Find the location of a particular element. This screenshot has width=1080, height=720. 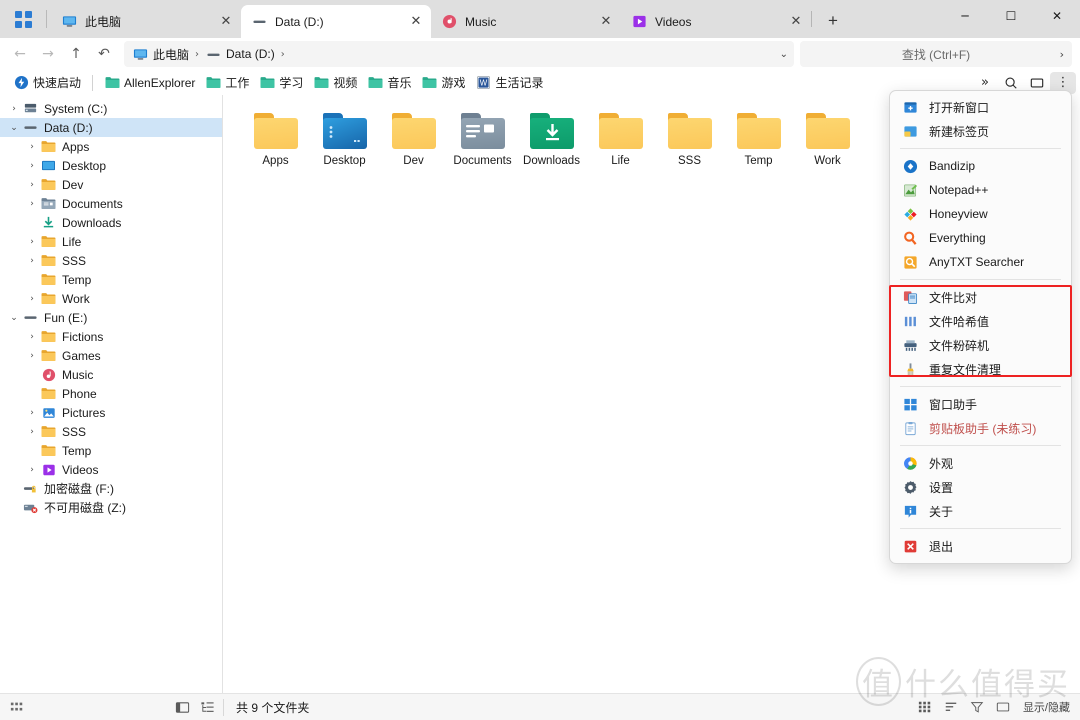

sidebar-item-sss-e: › SSS is located at coordinates (111, 431).